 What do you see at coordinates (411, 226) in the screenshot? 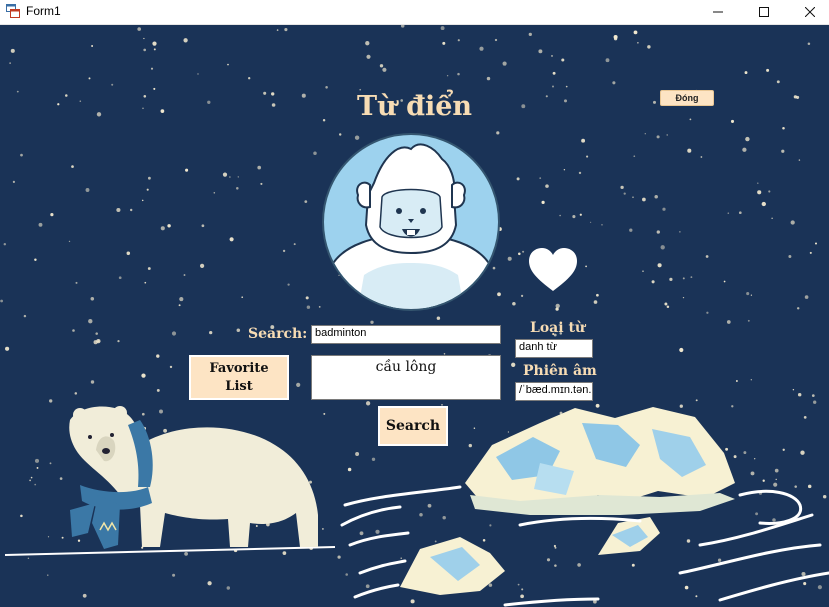
I see `yeti-icon` at bounding box center [411, 226].